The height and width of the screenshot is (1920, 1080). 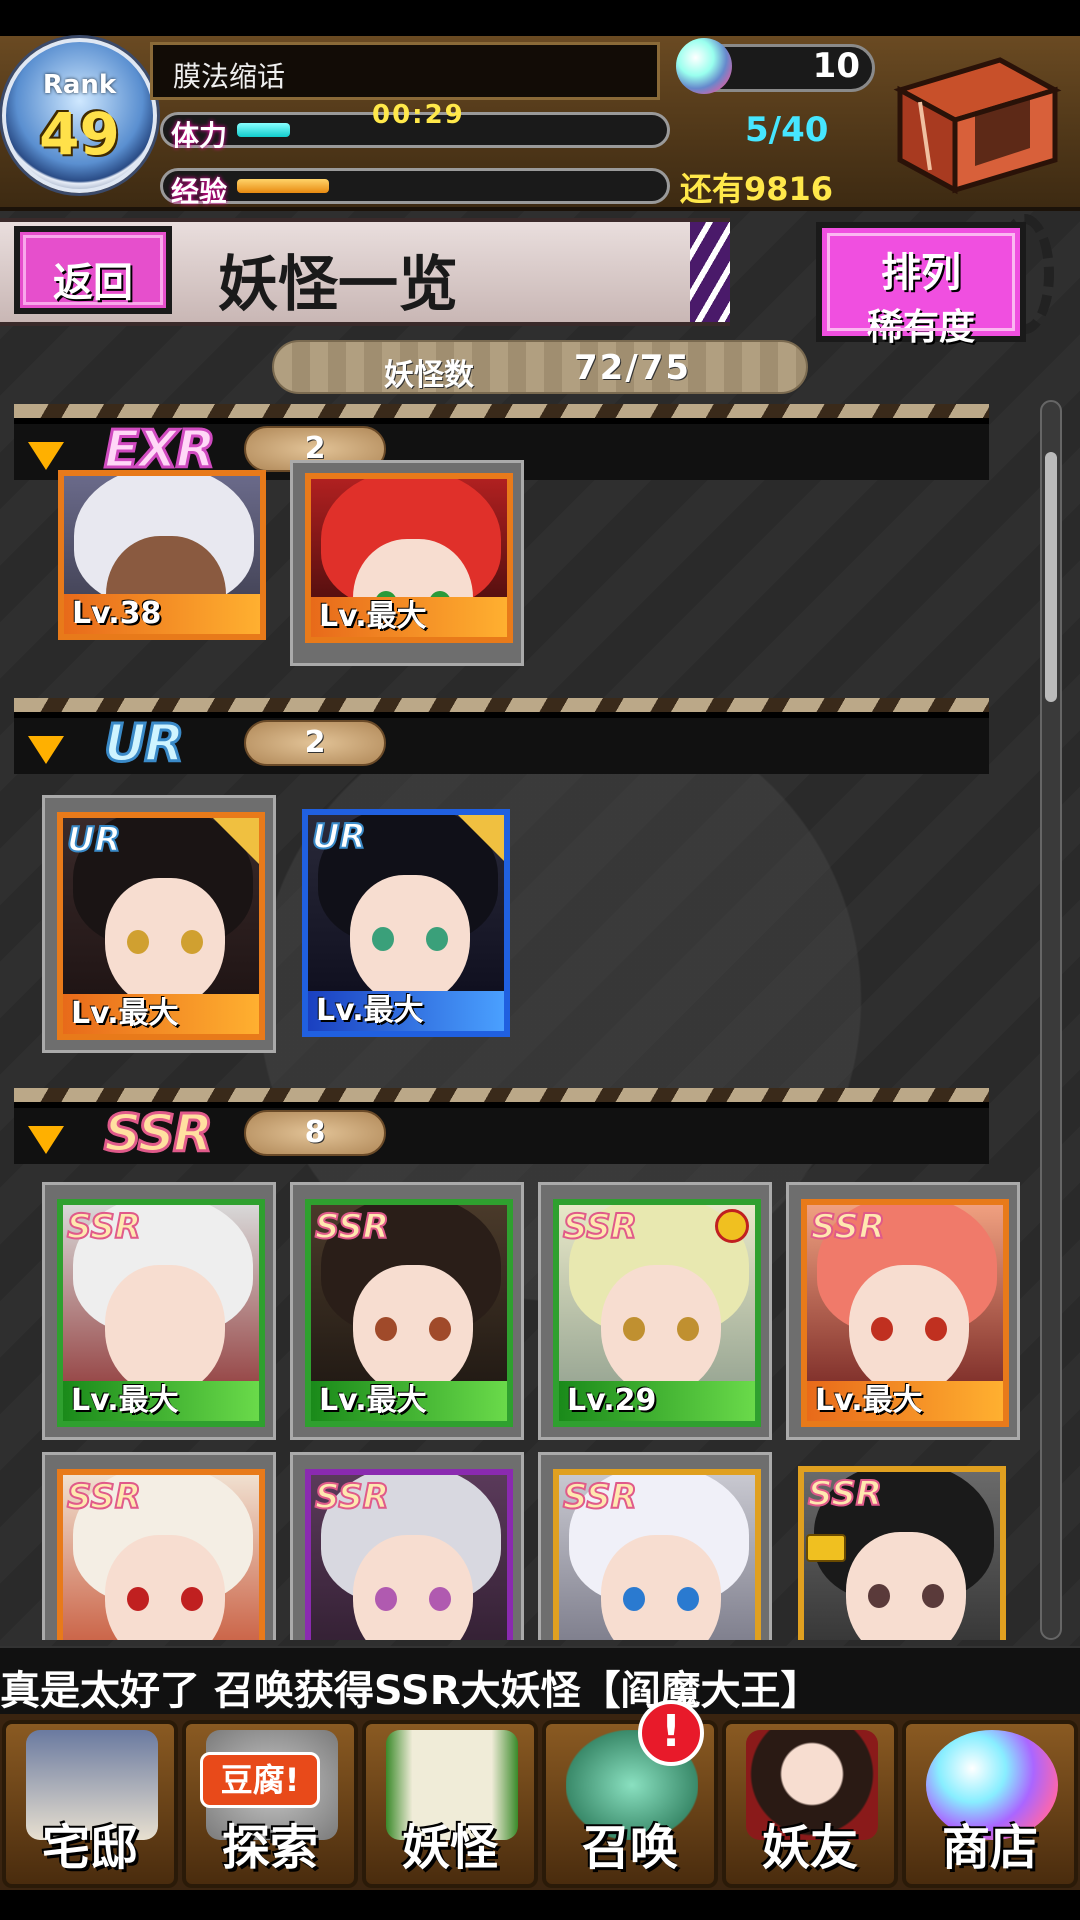 I want to click on summon-alert-badge: !, so click(x=671, y=1733).